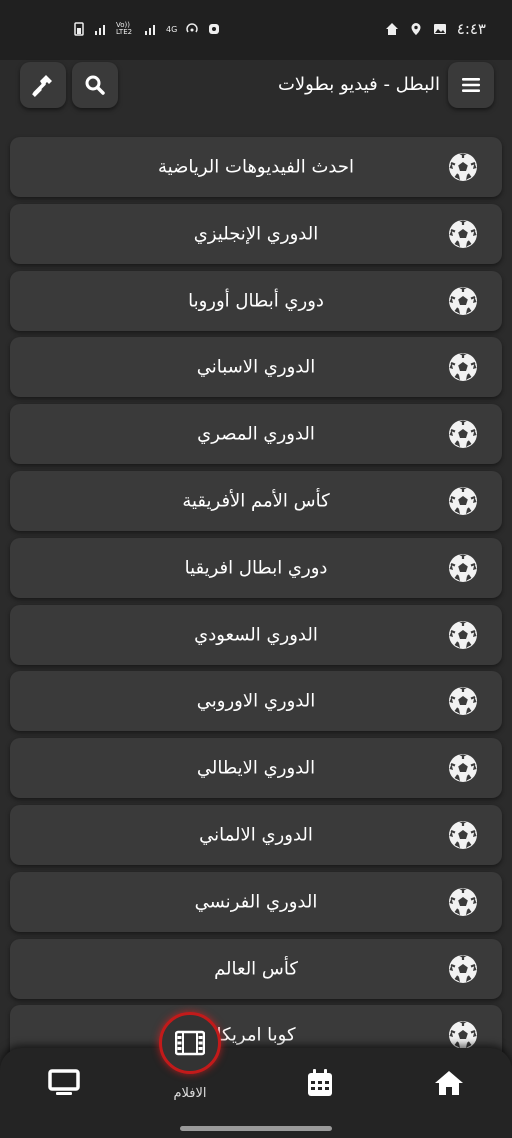  I want to click on league-item-label: الدوري المصري, so click(256, 434).